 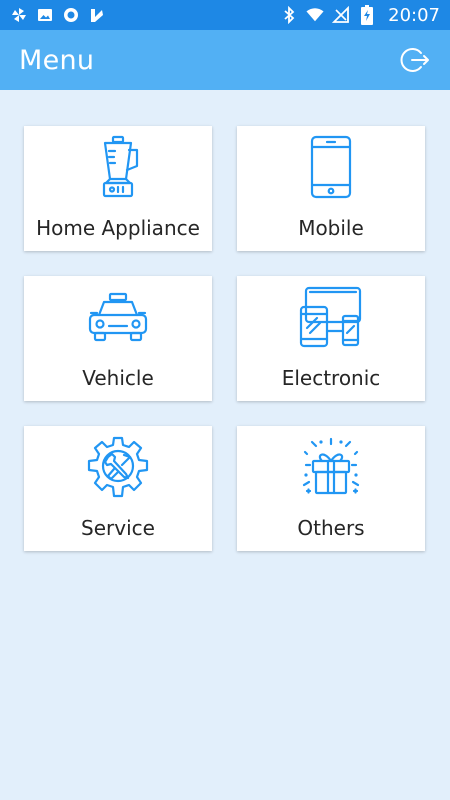 I want to click on menu-card-electronic: Electronic, so click(x=331, y=338).